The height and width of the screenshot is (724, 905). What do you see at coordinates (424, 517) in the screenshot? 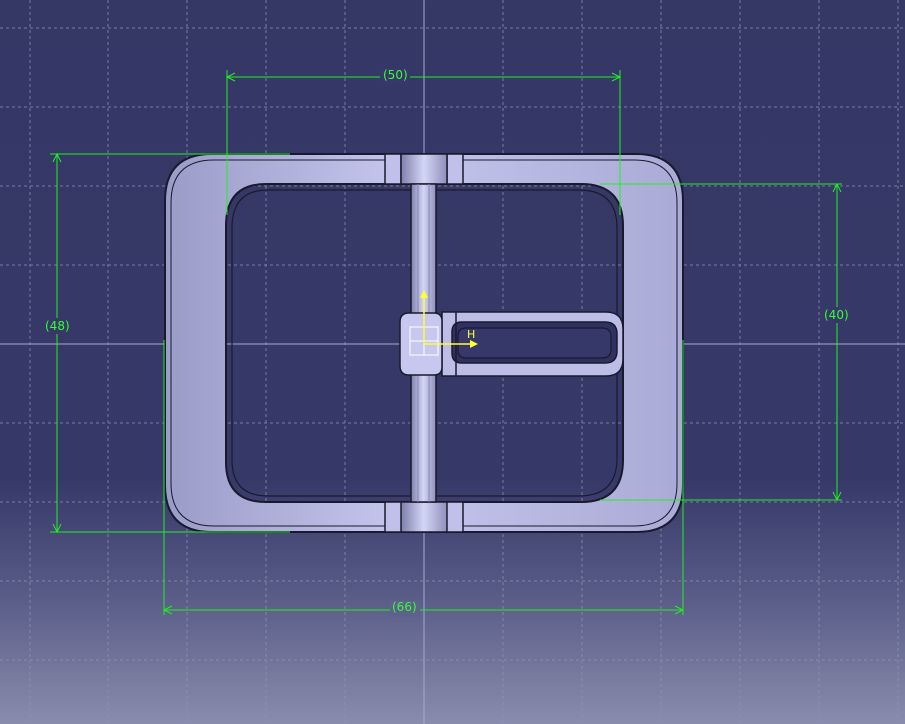
I see `bottom-hinge-sleeve` at bounding box center [424, 517].